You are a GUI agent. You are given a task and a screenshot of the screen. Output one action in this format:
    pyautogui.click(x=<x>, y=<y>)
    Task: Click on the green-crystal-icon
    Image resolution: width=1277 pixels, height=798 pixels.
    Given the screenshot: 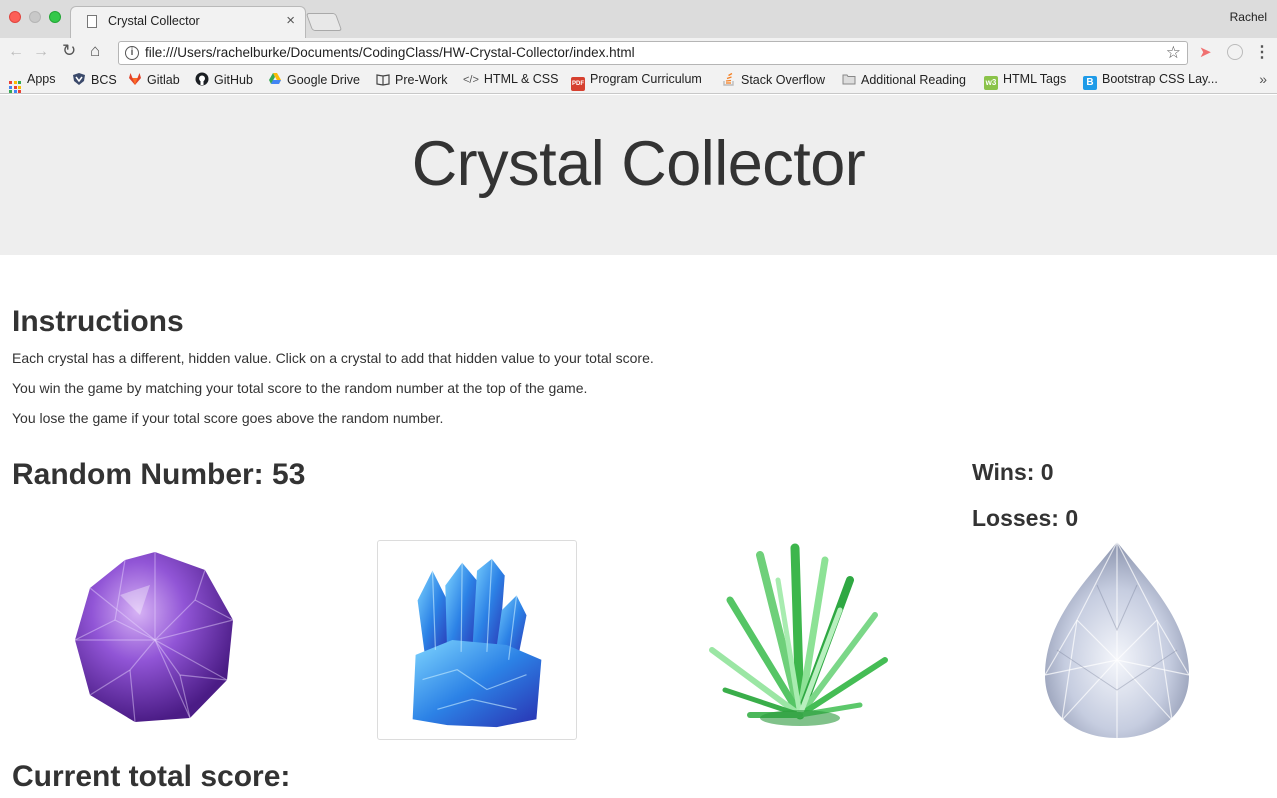 What is the action you would take?
    pyautogui.click(x=798, y=634)
    